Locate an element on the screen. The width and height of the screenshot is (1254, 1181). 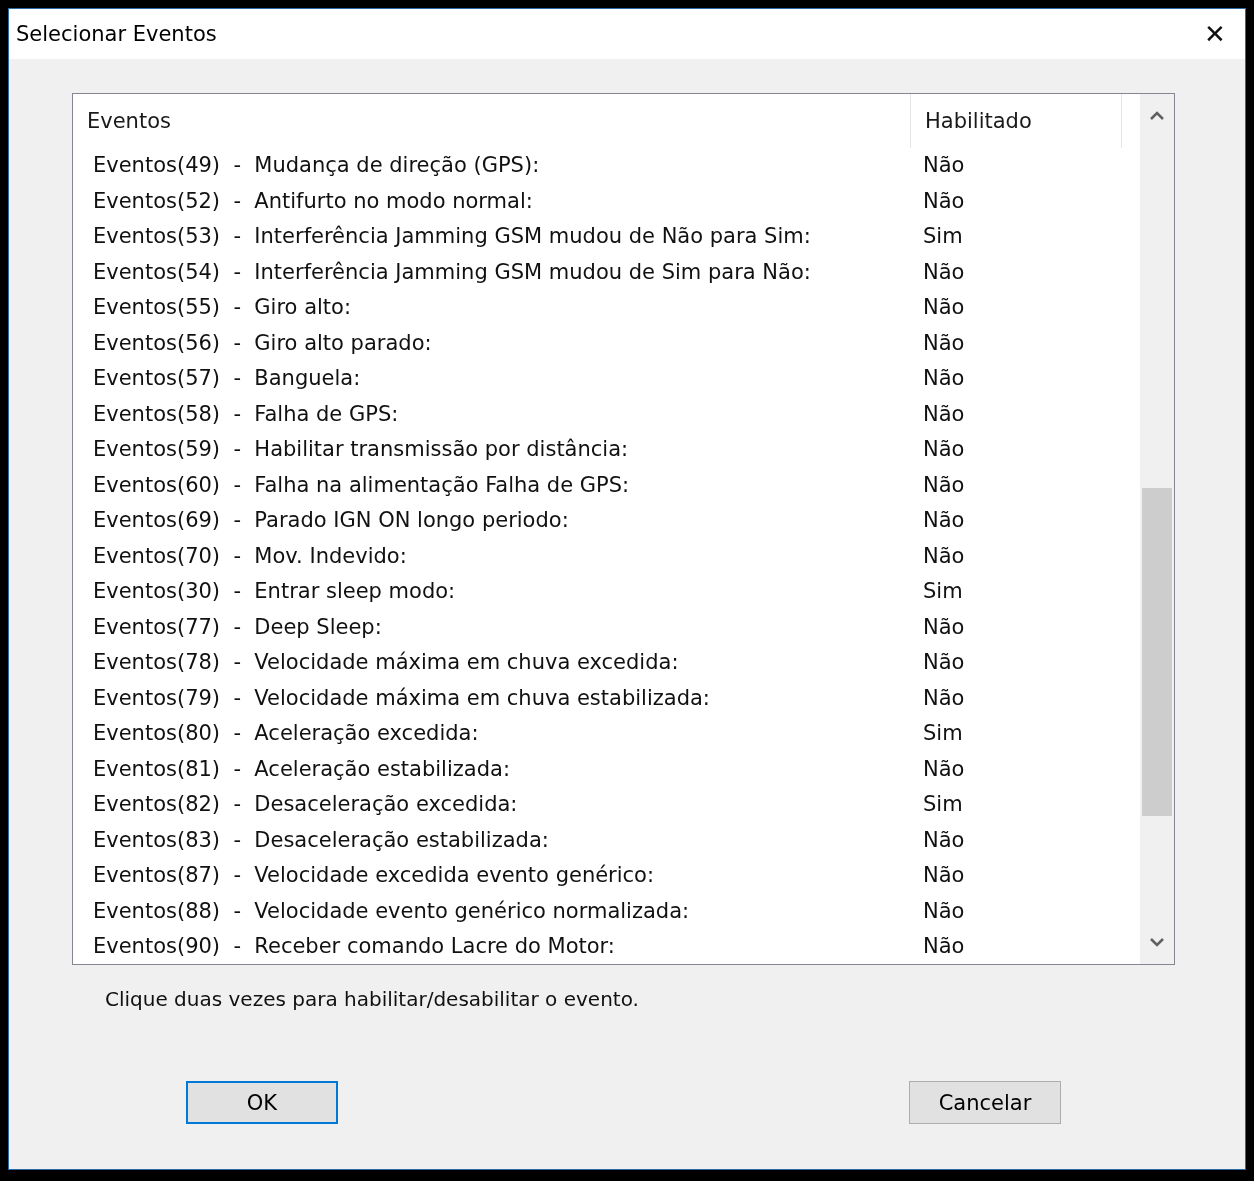
event-cell: Eventos(49) - Mudança de direção (GPS): is located at coordinates (492, 165).